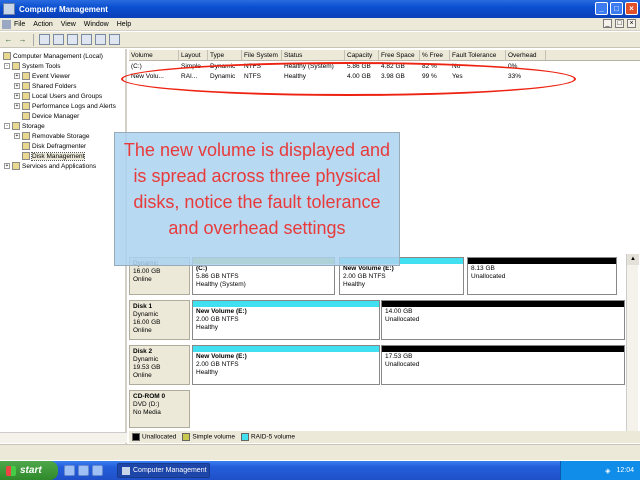  Describe the element at coordinates (320, 40) in the screenshot. I see `toolbar: ← →` at that location.